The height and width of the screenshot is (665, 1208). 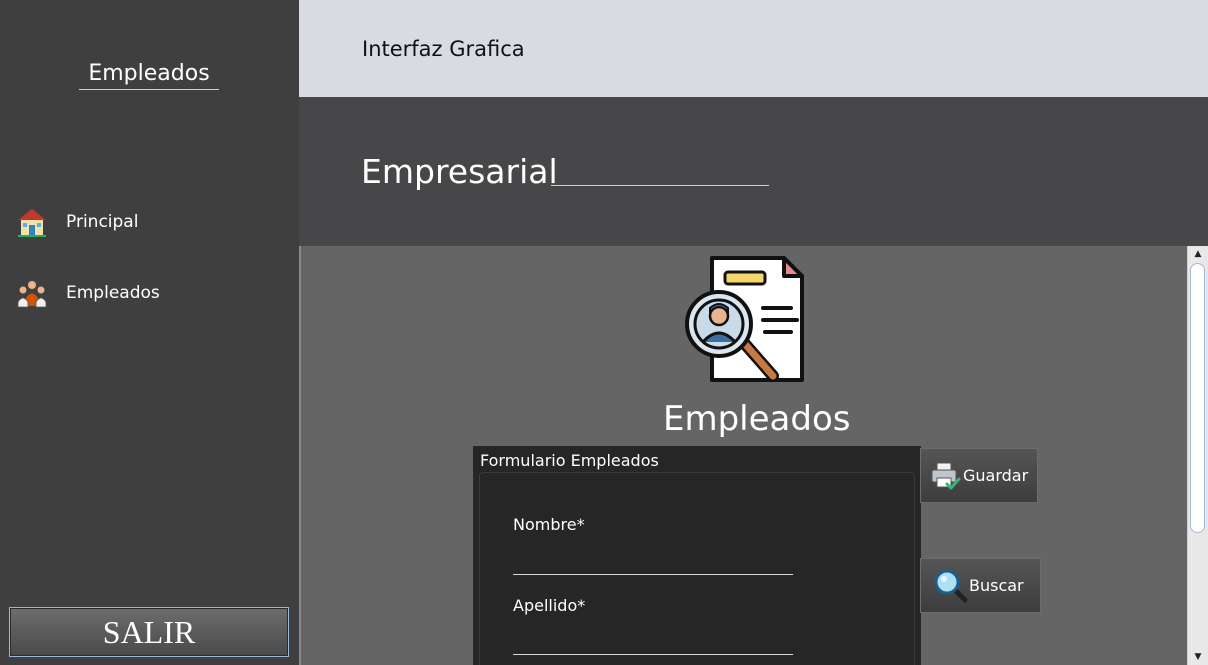 I want to click on title-underline, so click(x=660, y=185).